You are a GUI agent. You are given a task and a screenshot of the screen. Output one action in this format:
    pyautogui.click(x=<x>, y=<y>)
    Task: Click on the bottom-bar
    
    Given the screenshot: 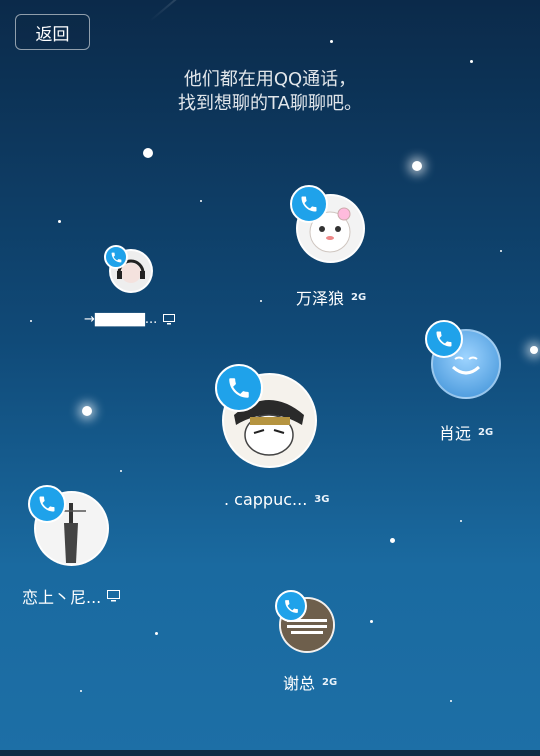 What is the action you would take?
    pyautogui.click(x=270, y=753)
    